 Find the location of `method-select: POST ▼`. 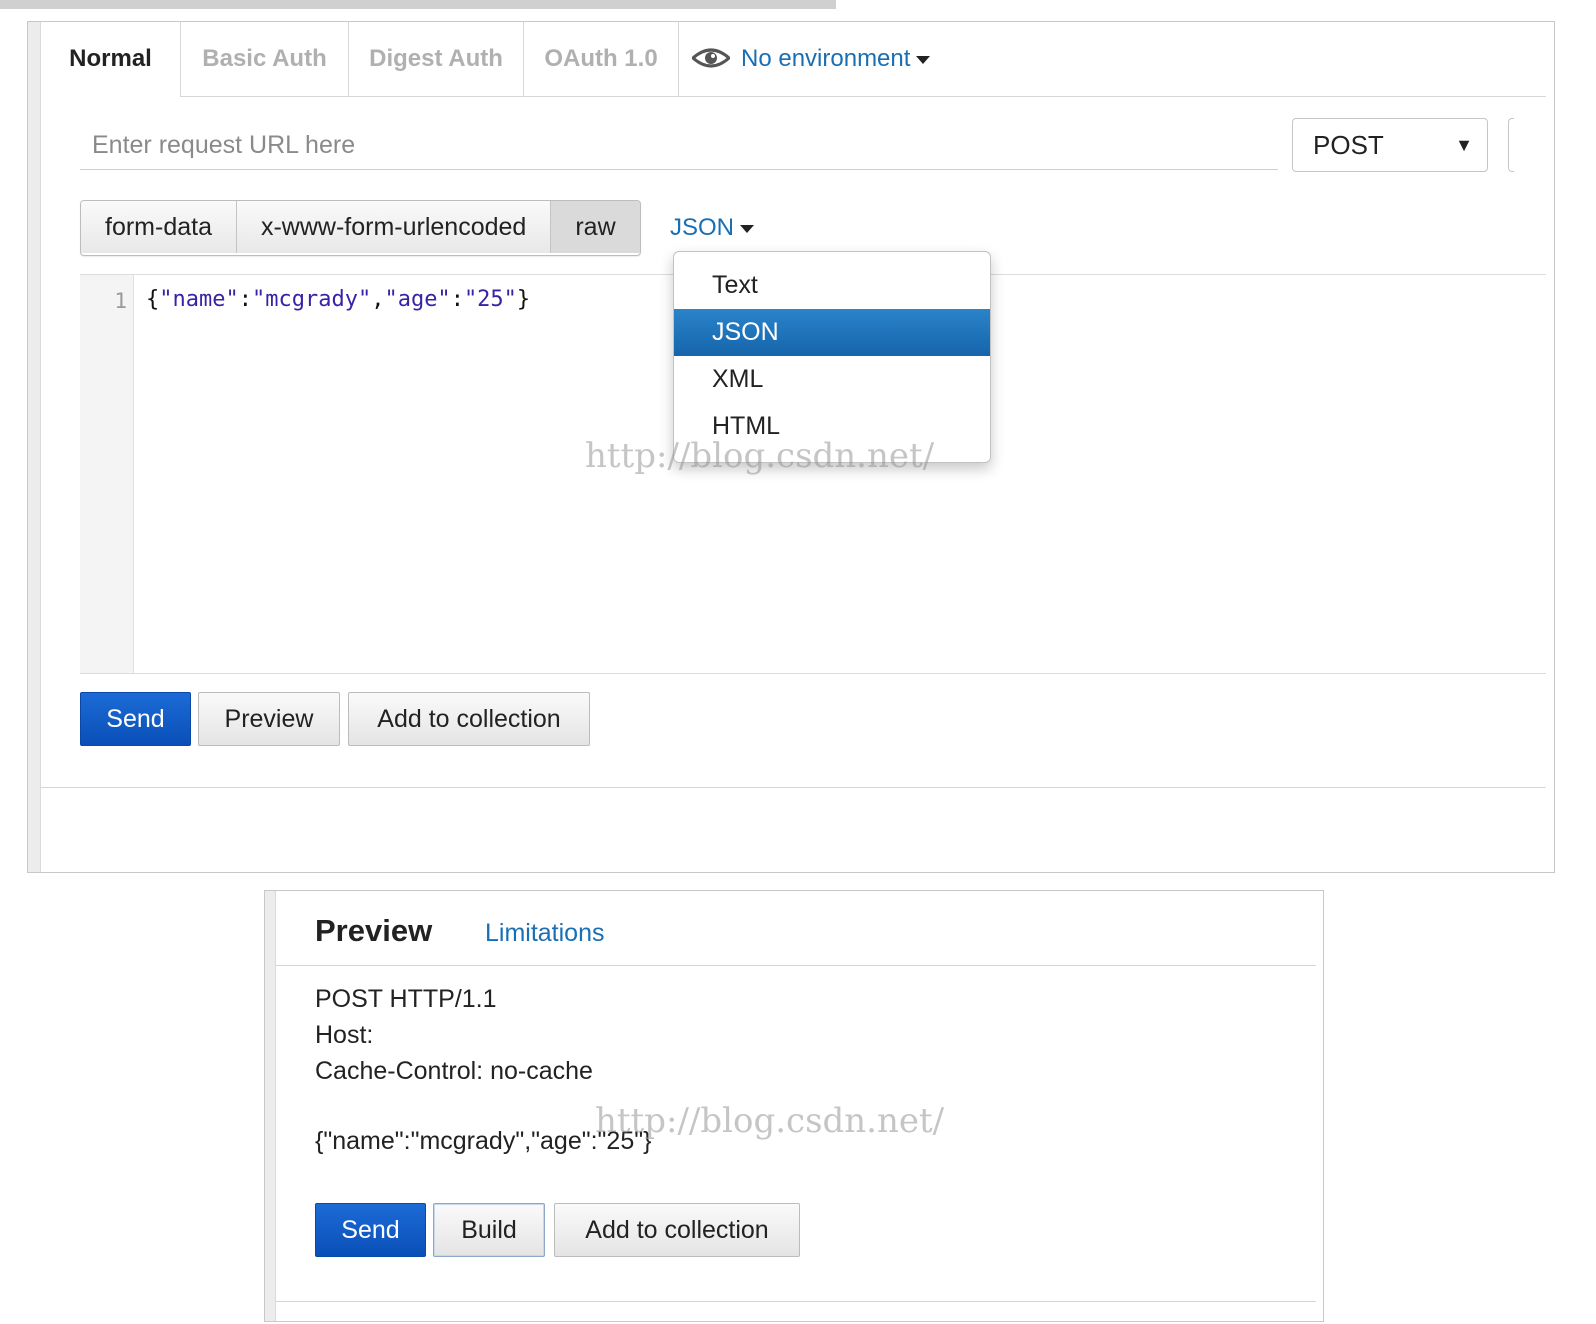

method-select: POST ▼ is located at coordinates (1390, 145).